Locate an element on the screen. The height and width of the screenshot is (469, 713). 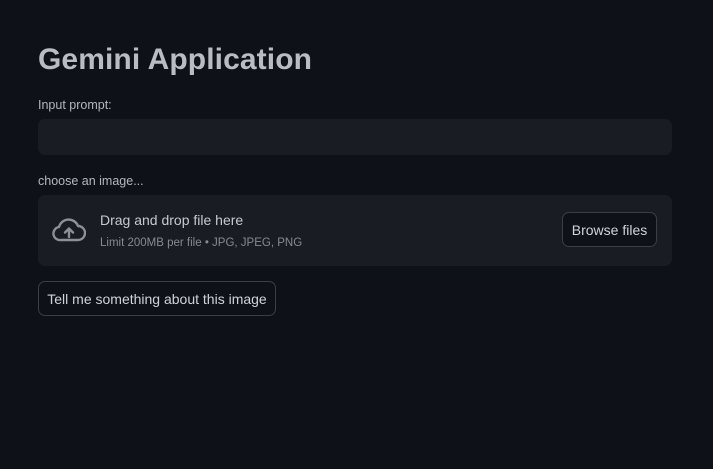
cloud-upload-icon is located at coordinates (69, 230).